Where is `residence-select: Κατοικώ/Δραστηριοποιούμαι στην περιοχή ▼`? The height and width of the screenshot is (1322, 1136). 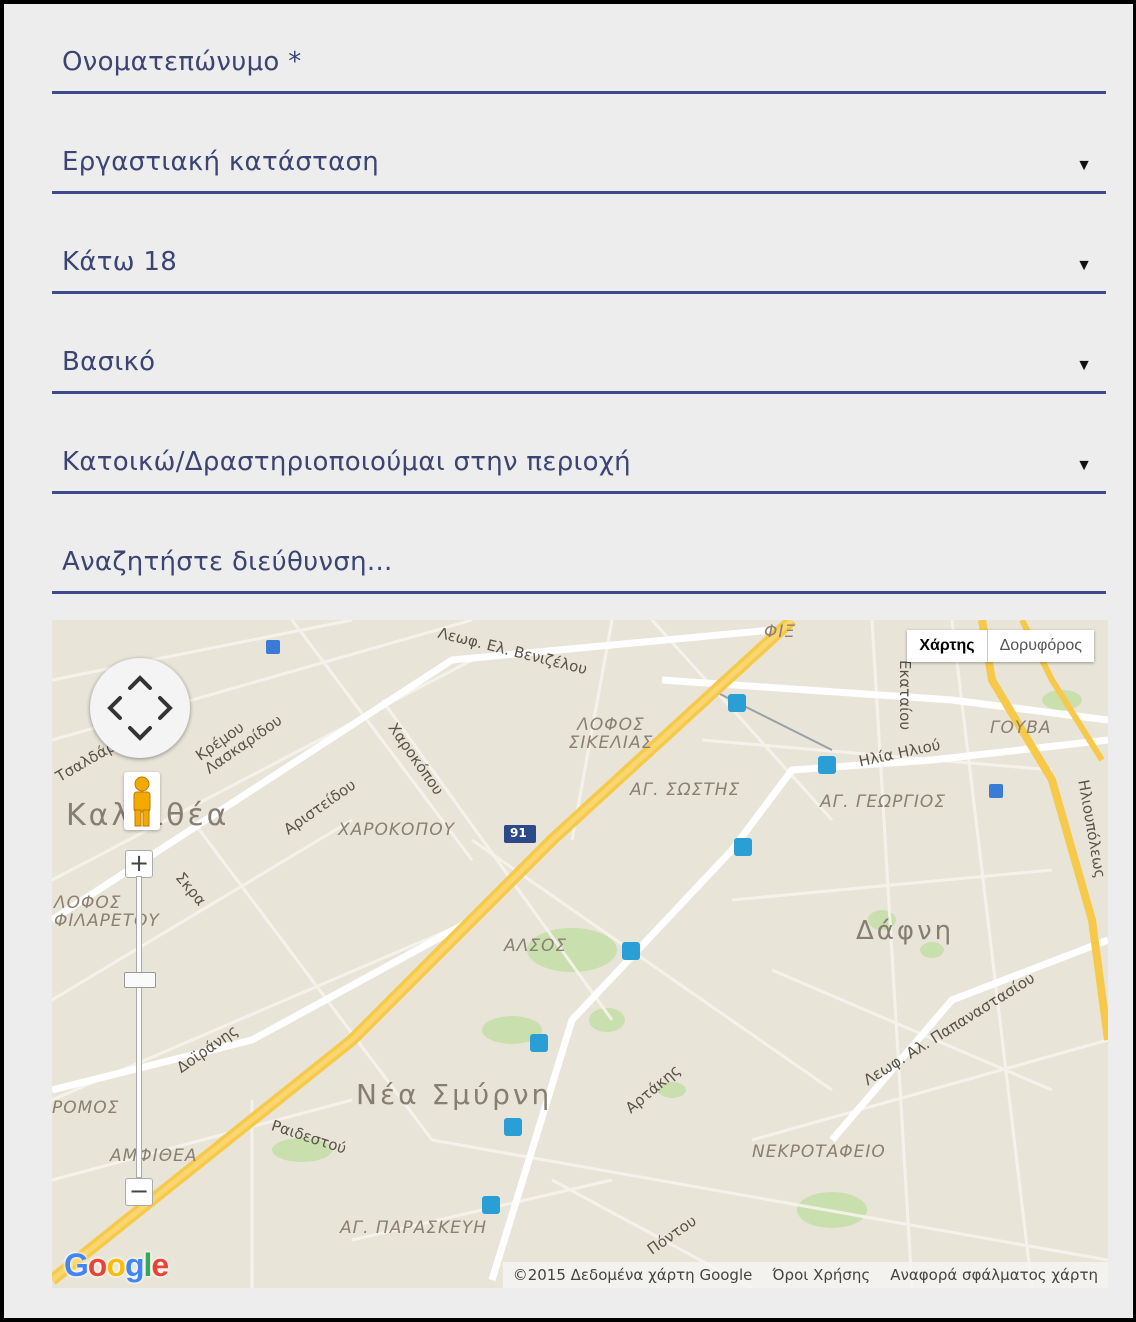
residence-select: Κατοικώ/Δραστηριοποιούμαι στην περιοχή ▼ is located at coordinates (579, 464).